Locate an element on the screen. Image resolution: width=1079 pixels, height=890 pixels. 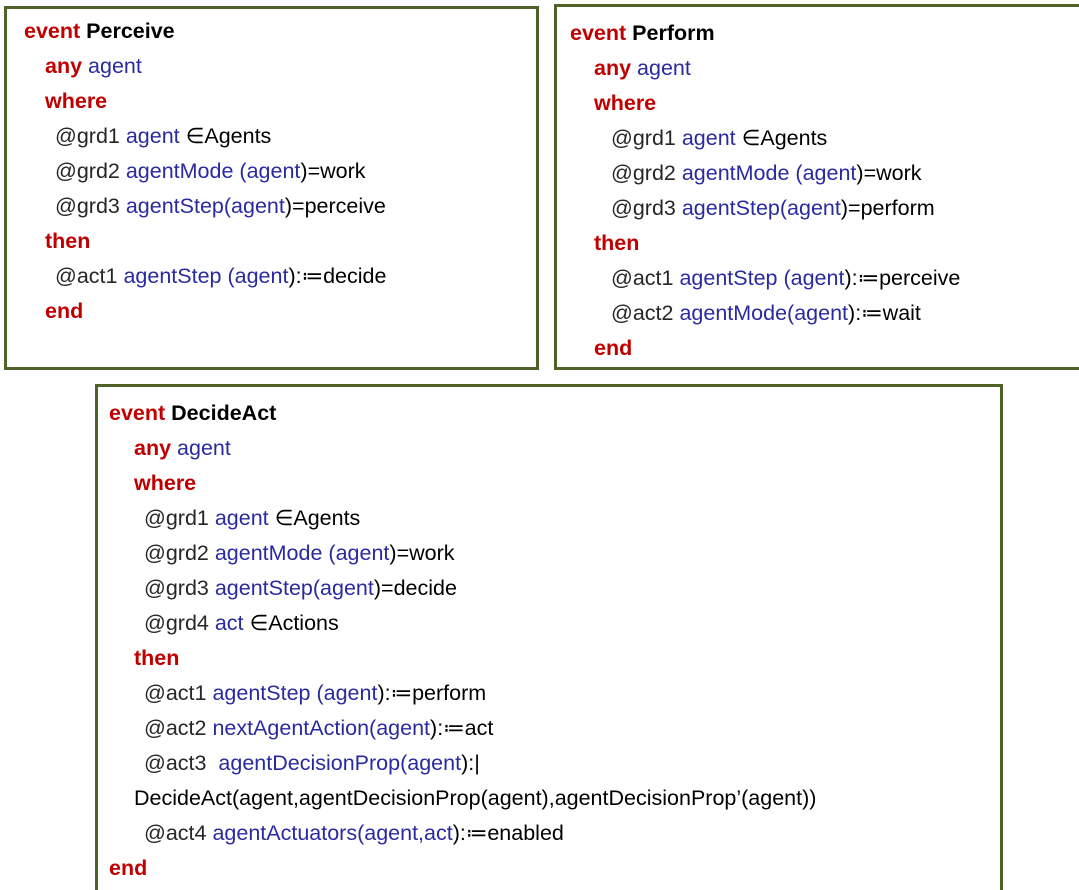
guard-grd3: @grd3 agentStep(agent)=decide is located at coordinates (300, 588).